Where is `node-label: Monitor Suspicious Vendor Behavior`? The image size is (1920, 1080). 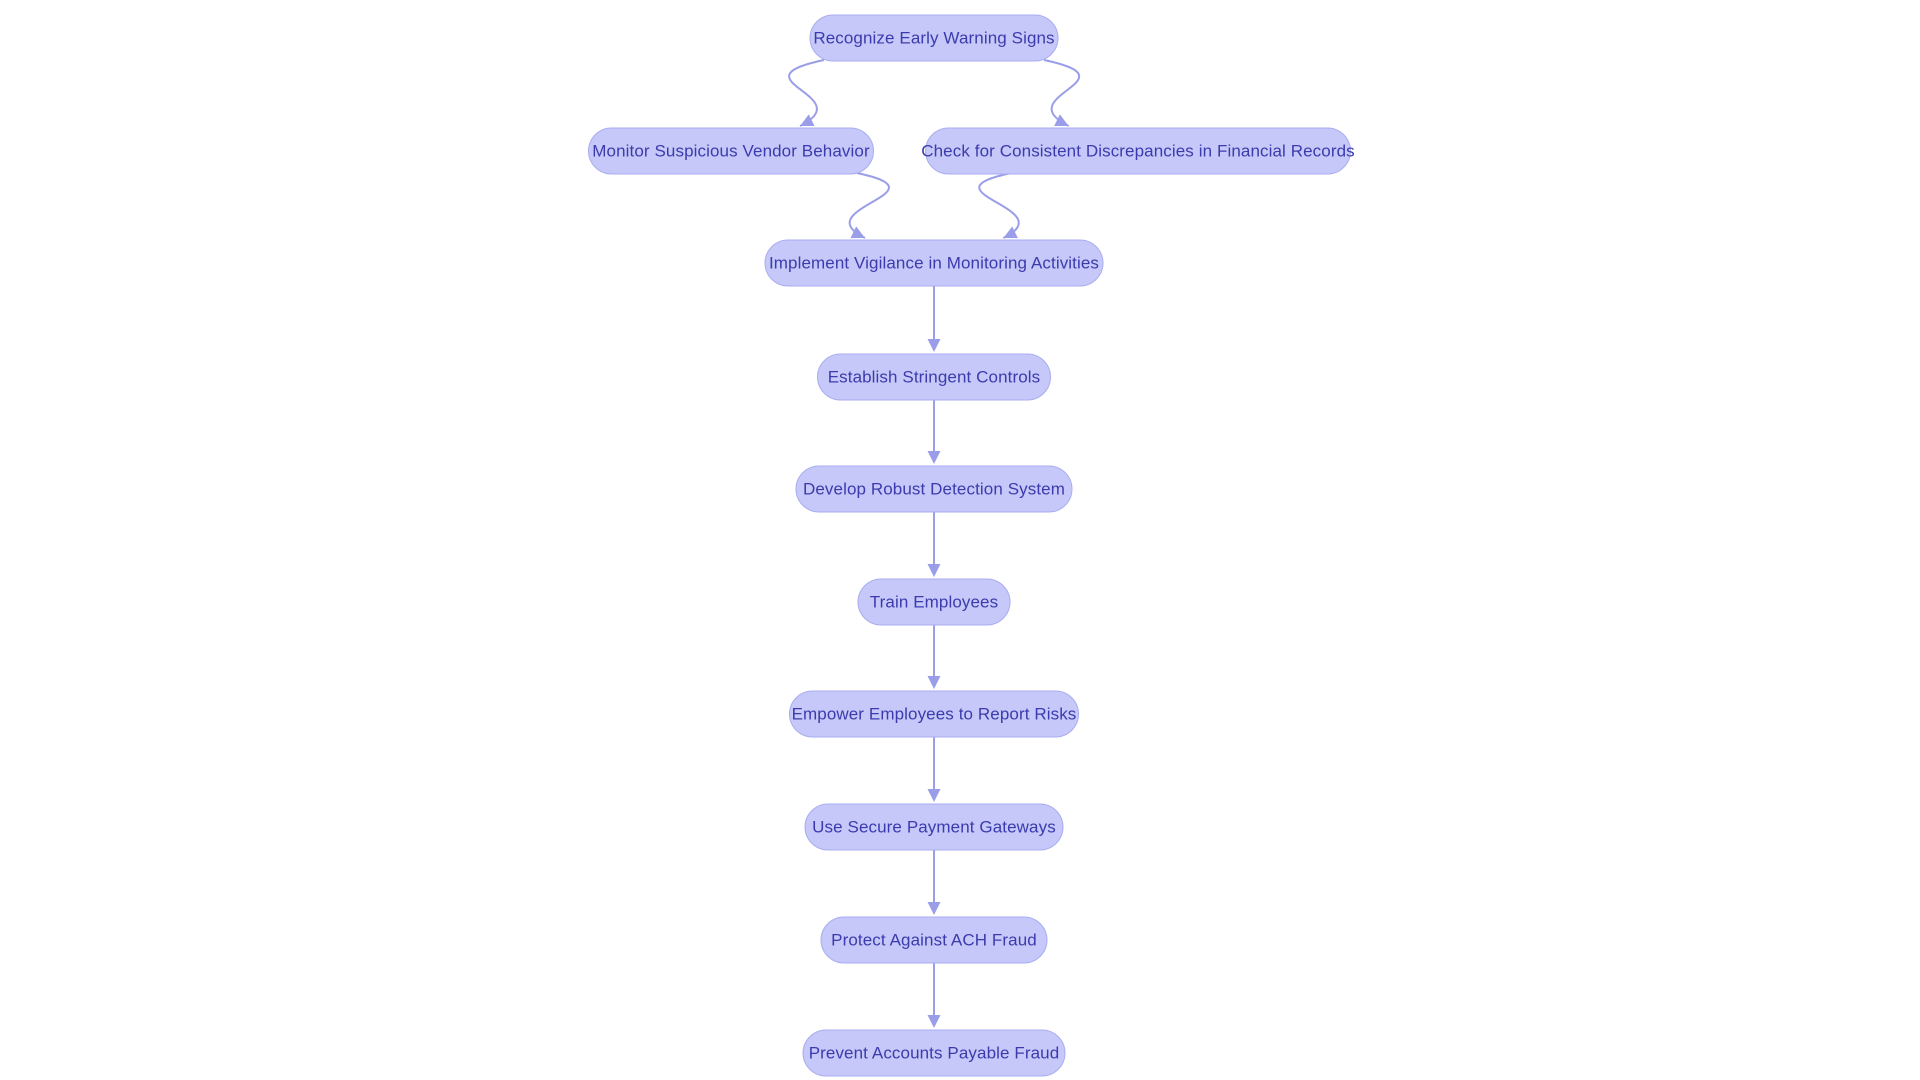 node-label: Monitor Suspicious Vendor Behavior is located at coordinates (731, 150).